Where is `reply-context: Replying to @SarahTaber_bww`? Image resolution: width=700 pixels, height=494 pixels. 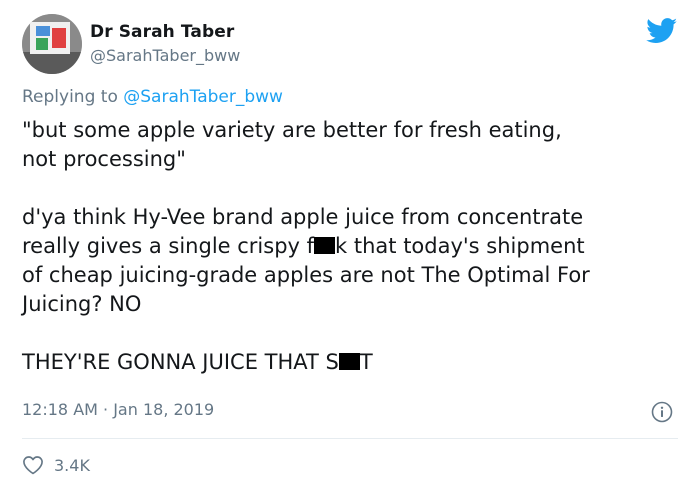 reply-context: Replying to @SarahTaber_bww is located at coordinates (152, 97).